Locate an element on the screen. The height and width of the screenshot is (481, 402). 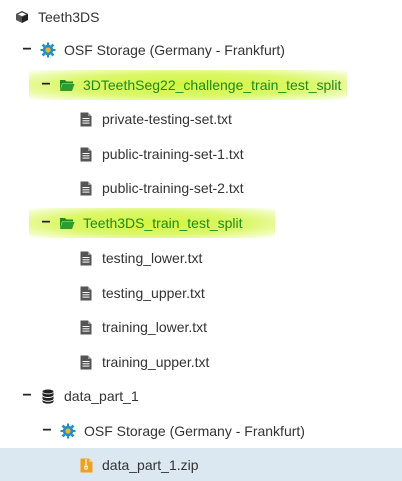
file-label: training_lower.txt is located at coordinates (154, 327).